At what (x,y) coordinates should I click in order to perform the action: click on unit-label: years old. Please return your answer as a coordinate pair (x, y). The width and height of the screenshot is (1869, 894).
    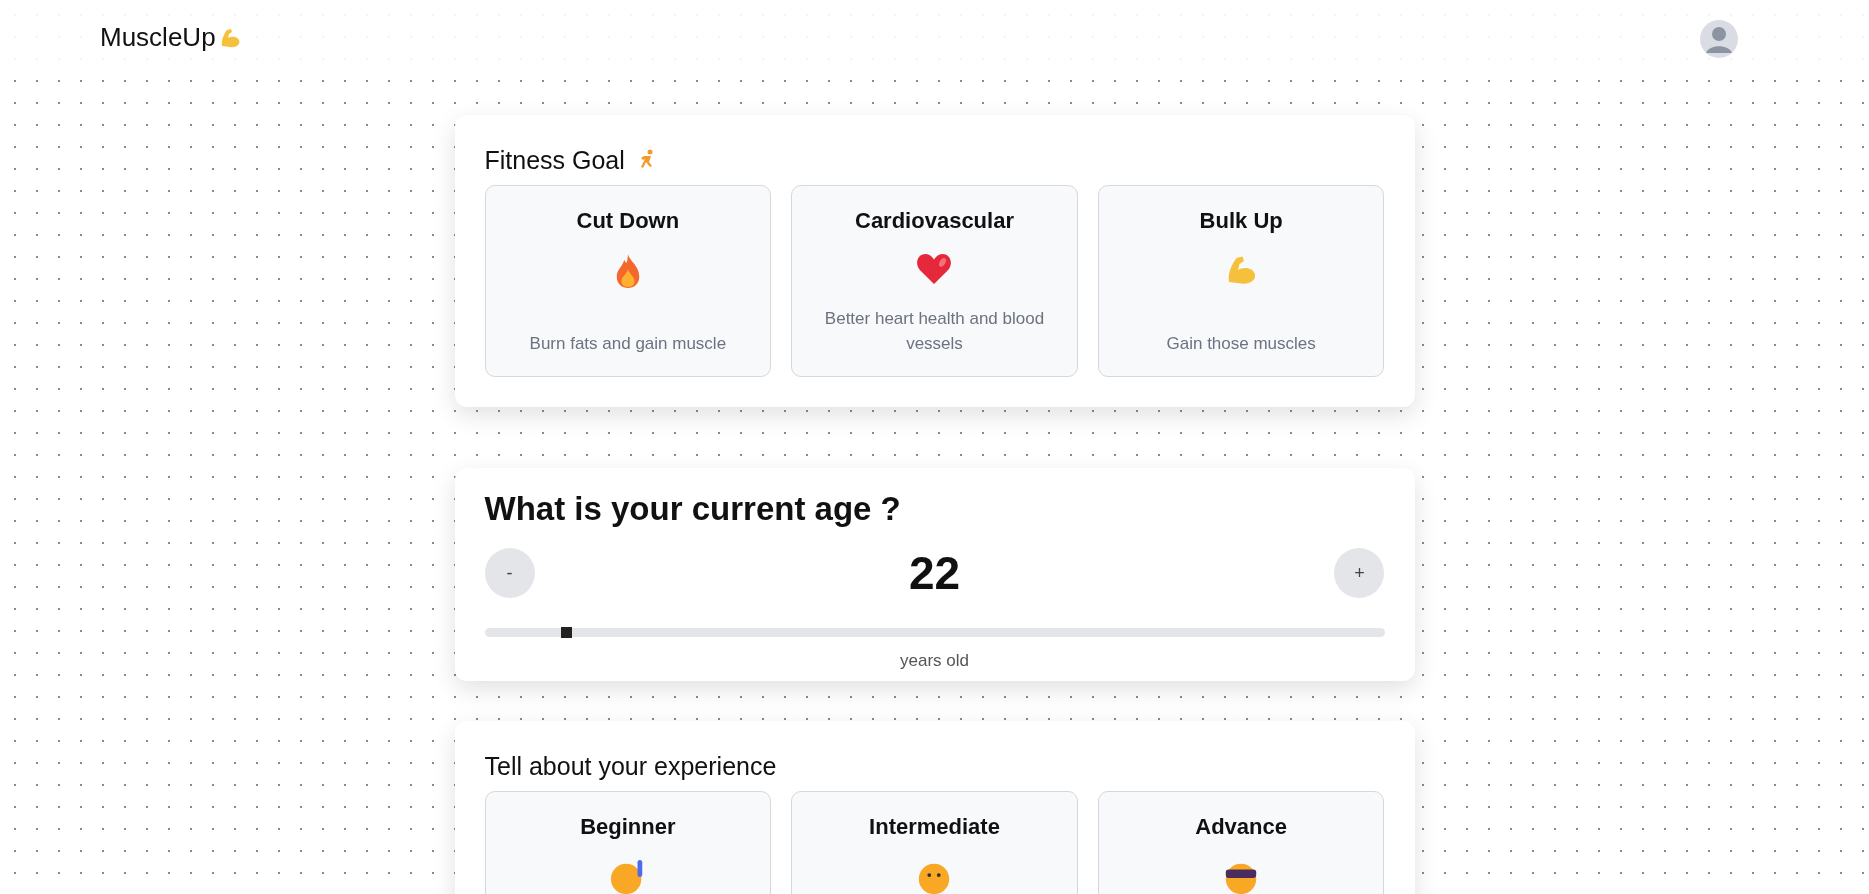
    Looking at the image, I should click on (934, 661).